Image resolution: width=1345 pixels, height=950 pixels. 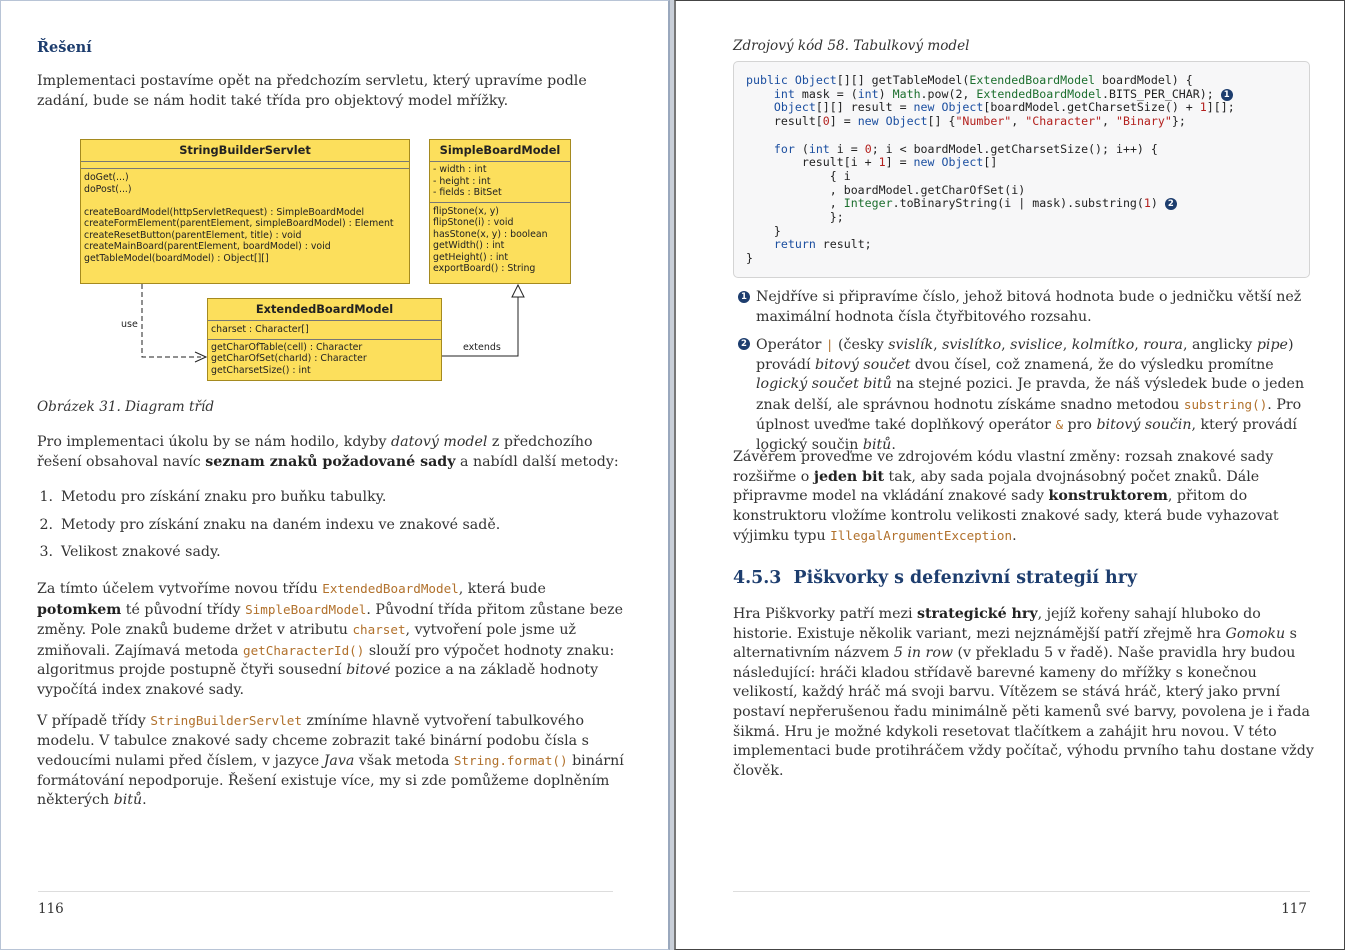 What do you see at coordinates (473, 222) in the screenshot?
I see `uml-method: flipStone(i) : void` at bounding box center [473, 222].